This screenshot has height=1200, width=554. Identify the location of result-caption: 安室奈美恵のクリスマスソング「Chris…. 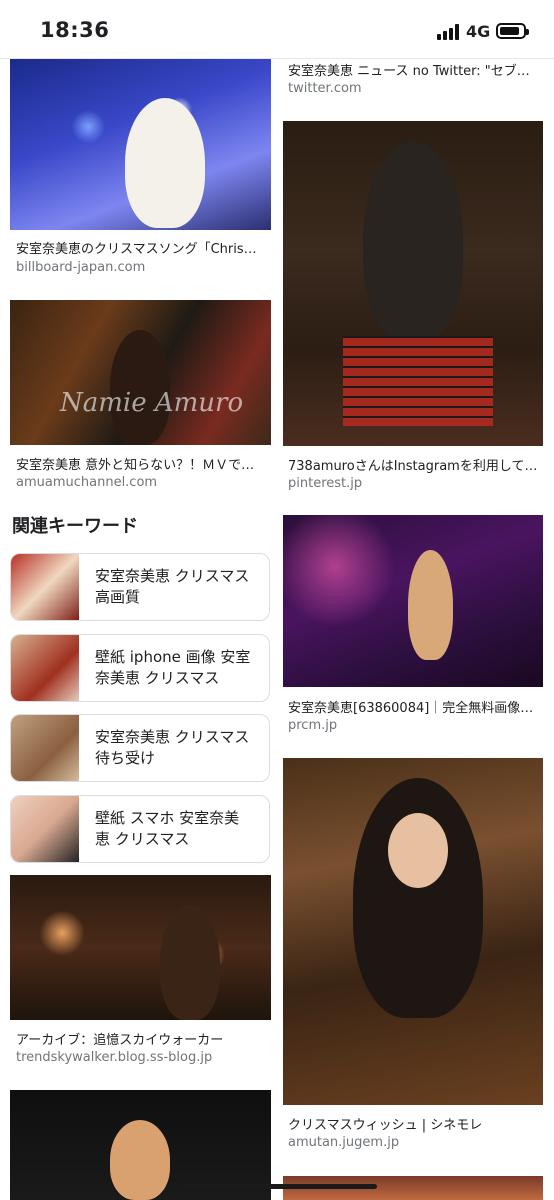
(136, 249).